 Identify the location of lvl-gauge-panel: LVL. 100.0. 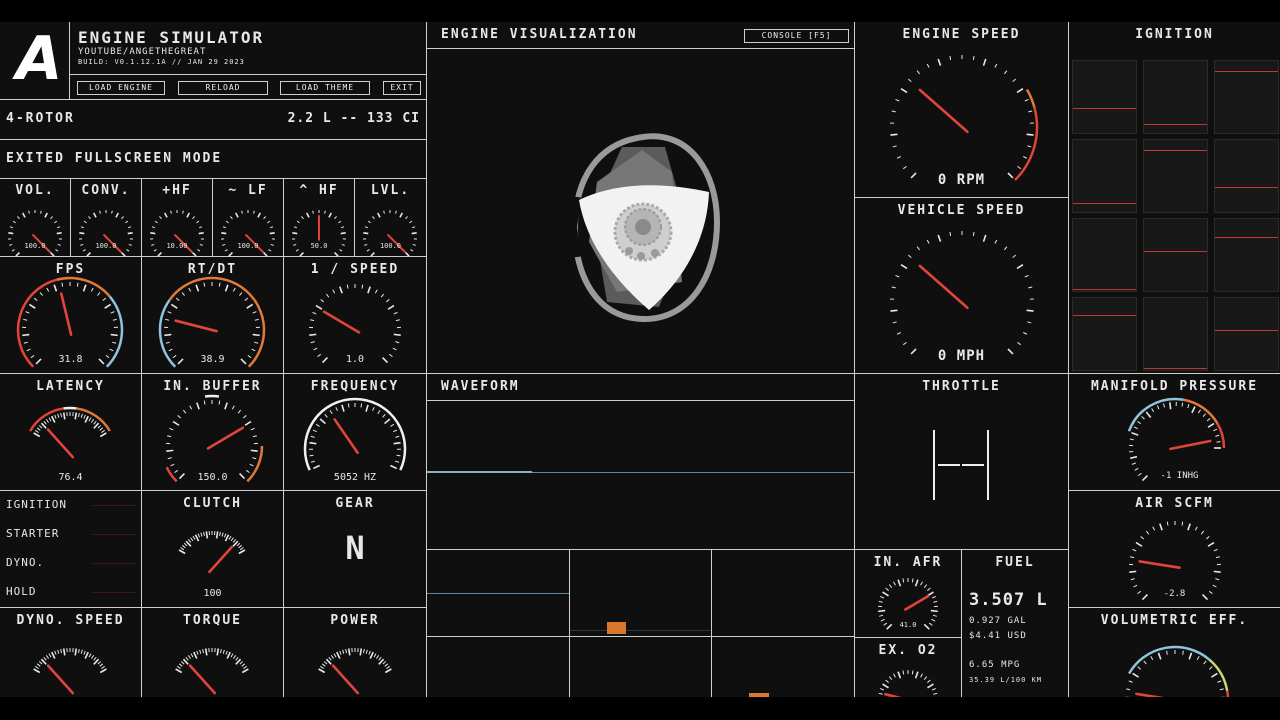
(391, 218).